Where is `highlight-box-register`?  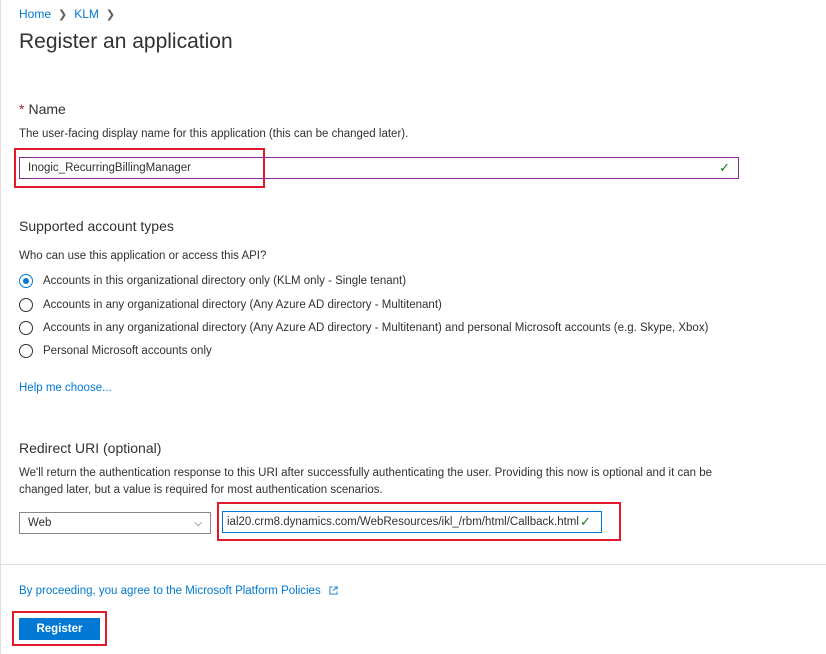
highlight-box-register is located at coordinates (59, 628).